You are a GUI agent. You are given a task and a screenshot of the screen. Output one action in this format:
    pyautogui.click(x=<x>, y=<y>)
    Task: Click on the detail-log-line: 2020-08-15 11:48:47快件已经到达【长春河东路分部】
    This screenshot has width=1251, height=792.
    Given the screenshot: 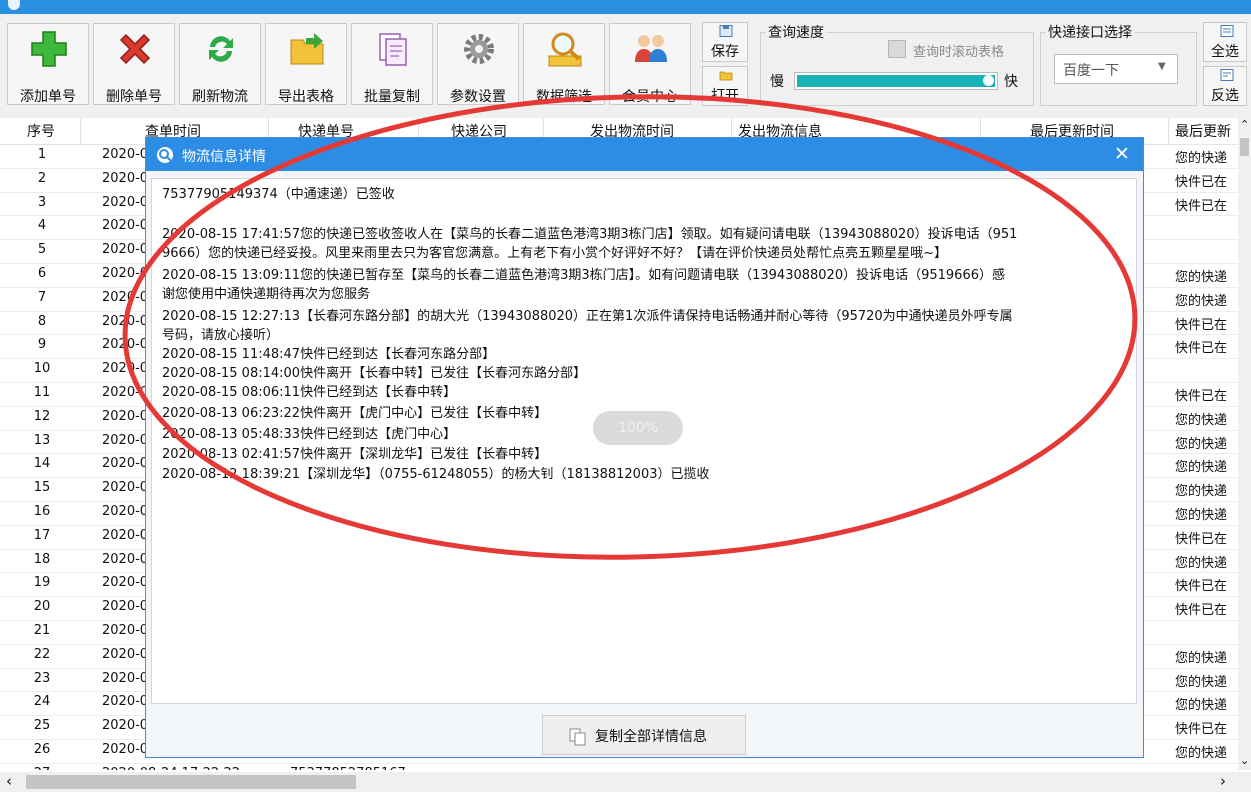 What is the action you would take?
    pyautogui.click(x=329, y=354)
    